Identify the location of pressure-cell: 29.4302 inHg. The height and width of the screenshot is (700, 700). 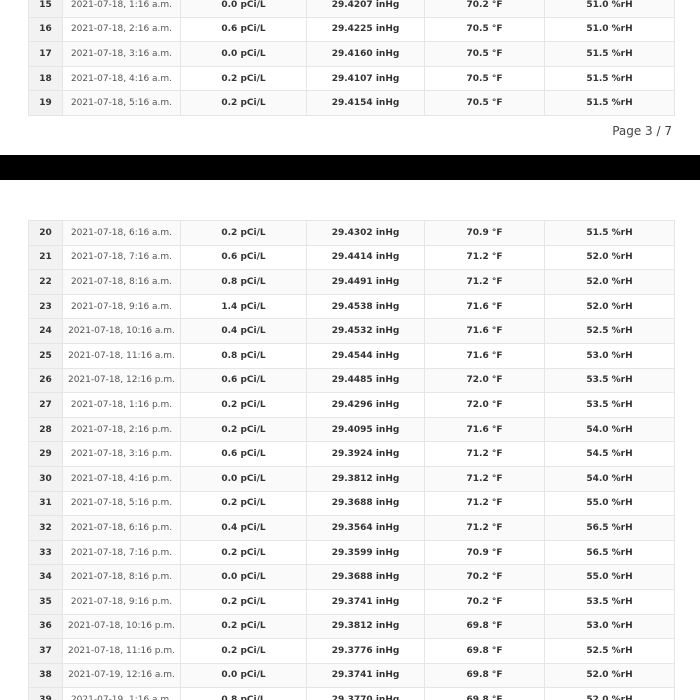
(365, 233).